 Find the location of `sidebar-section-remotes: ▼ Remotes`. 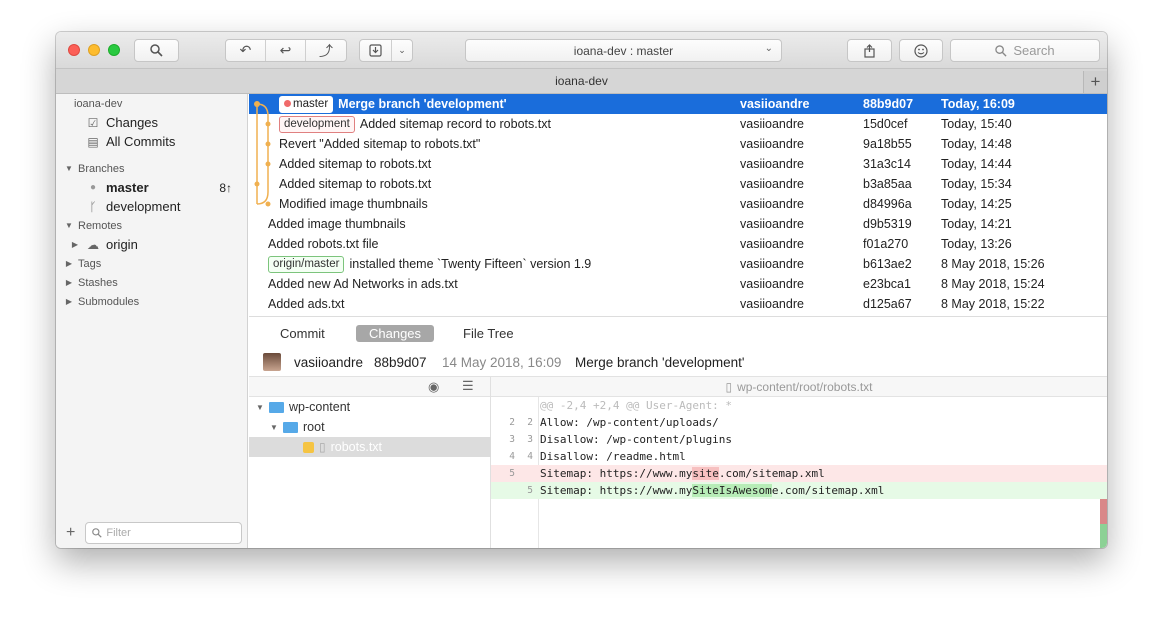

sidebar-section-remotes: ▼ Remotes is located at coordinates (152, 225).